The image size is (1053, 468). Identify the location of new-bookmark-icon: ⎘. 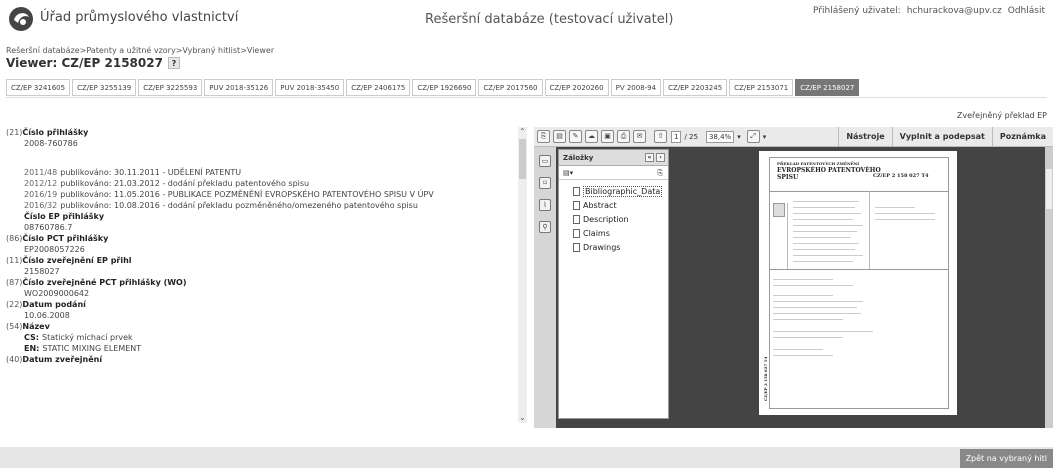
(660, 173).